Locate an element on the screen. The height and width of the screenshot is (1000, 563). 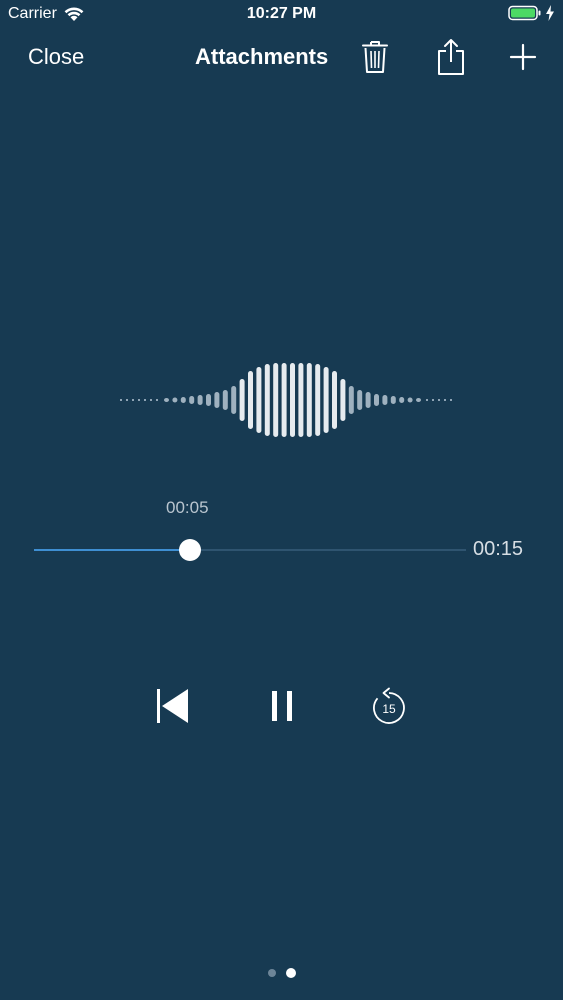
rewind-to-start-button is located at coordinates (172, 706).